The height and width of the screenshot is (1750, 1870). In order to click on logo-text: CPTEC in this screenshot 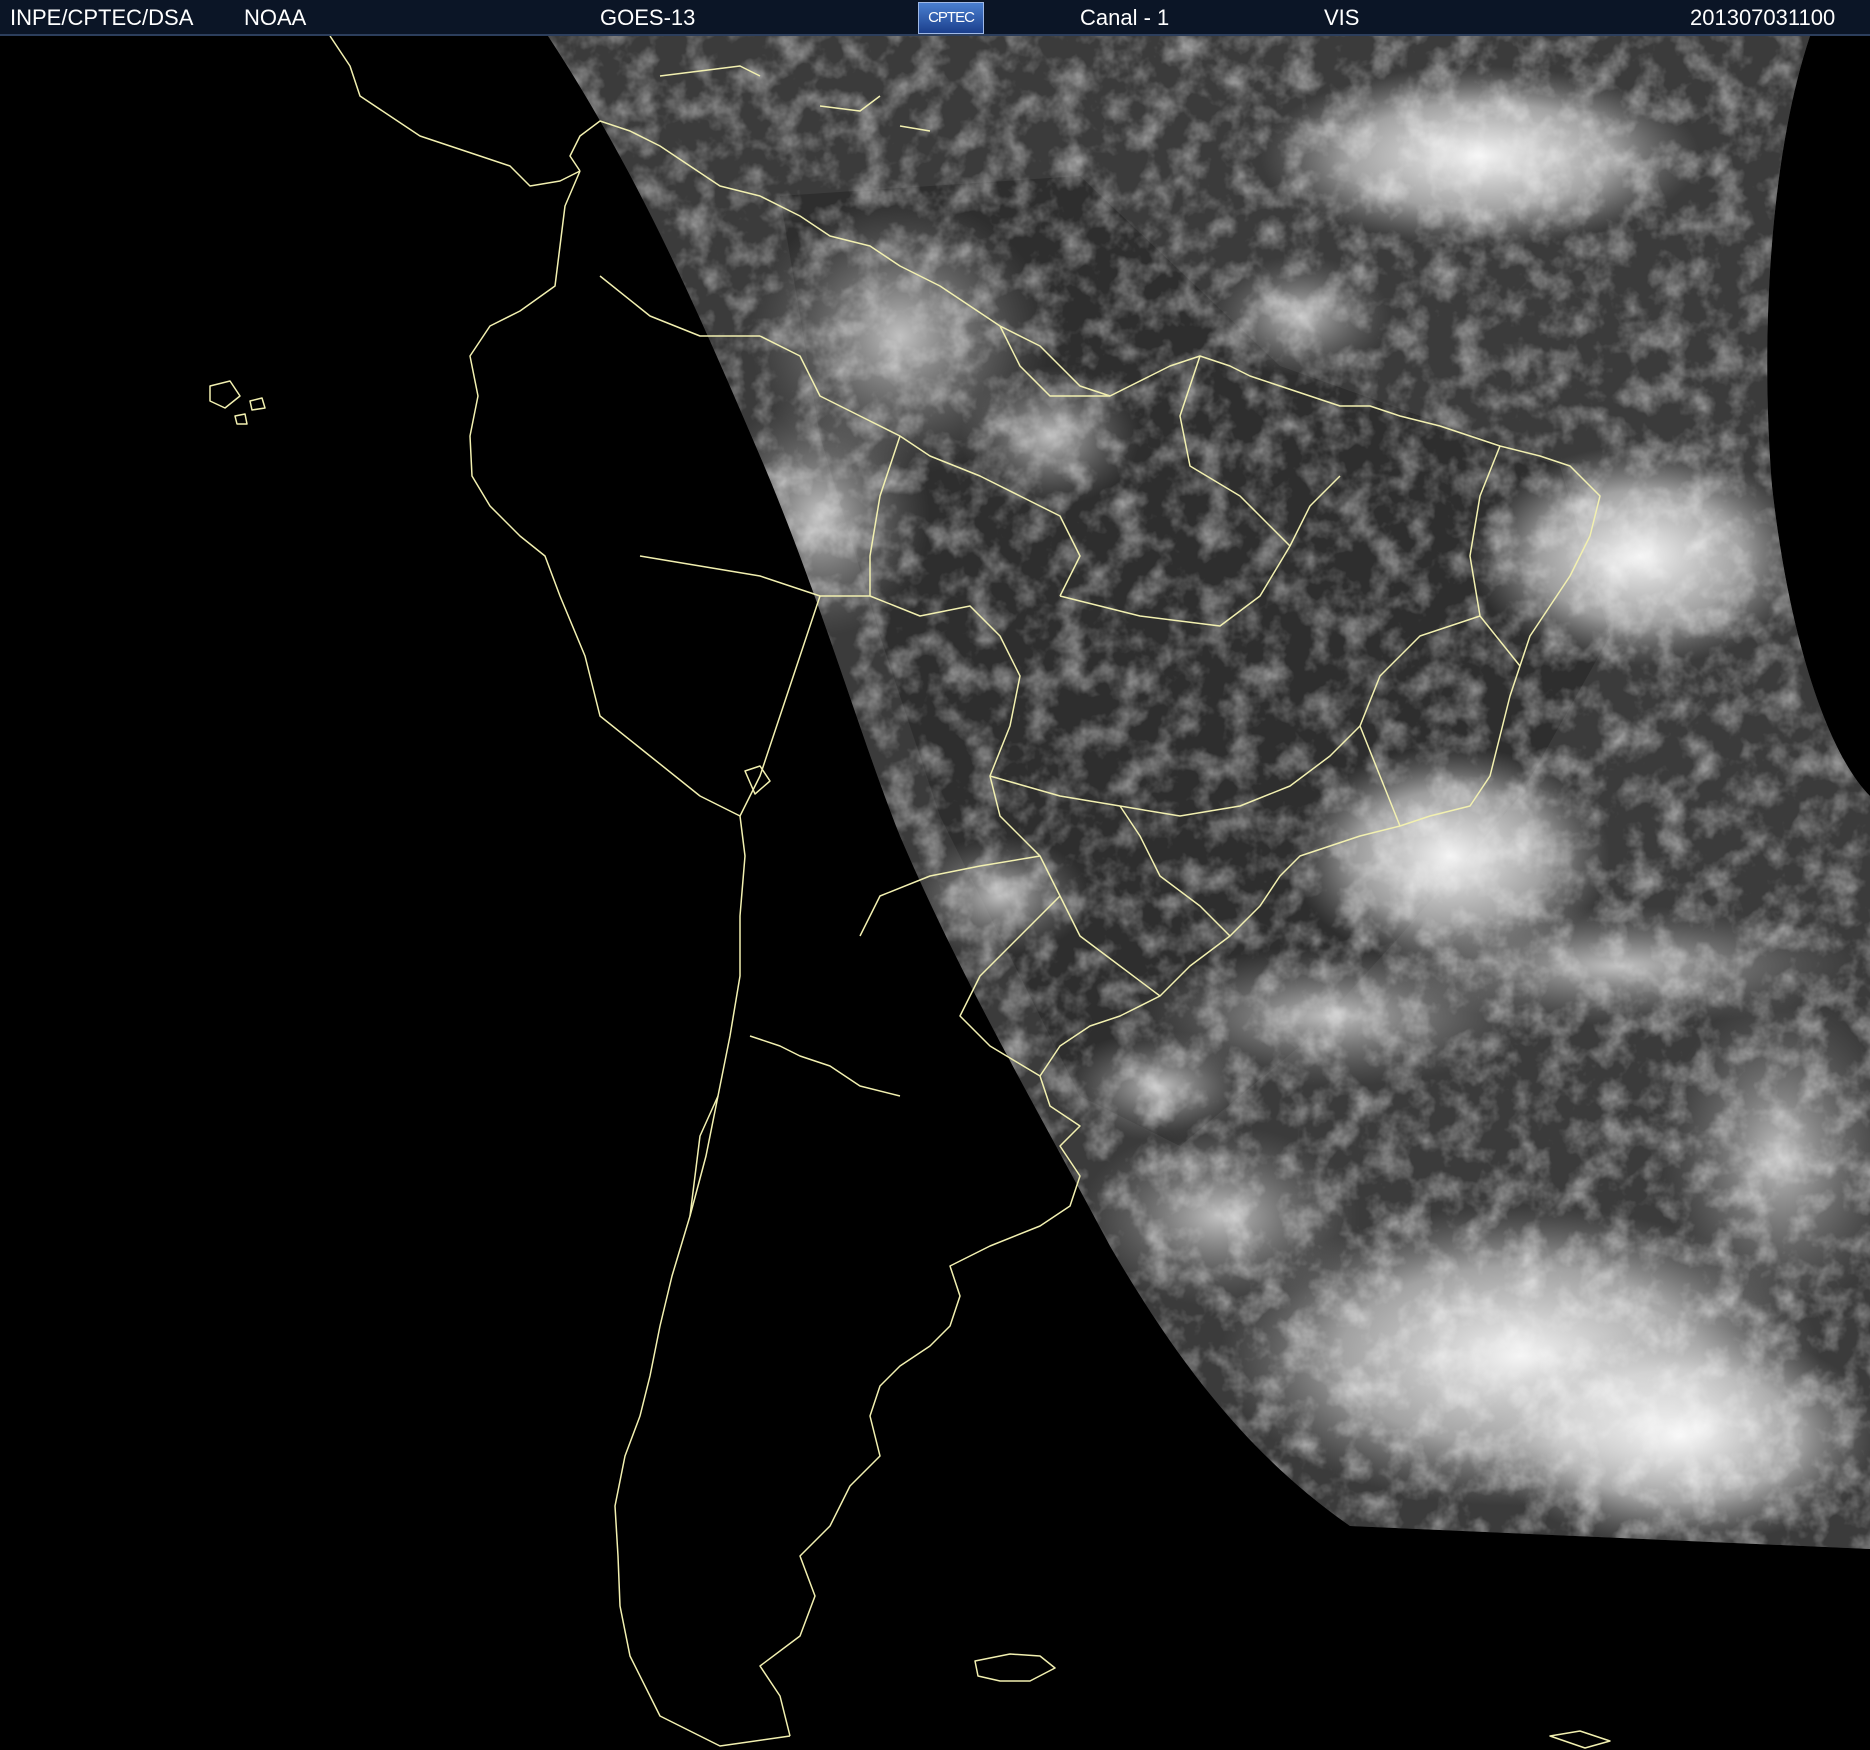, I will do `click(951, 17)`.